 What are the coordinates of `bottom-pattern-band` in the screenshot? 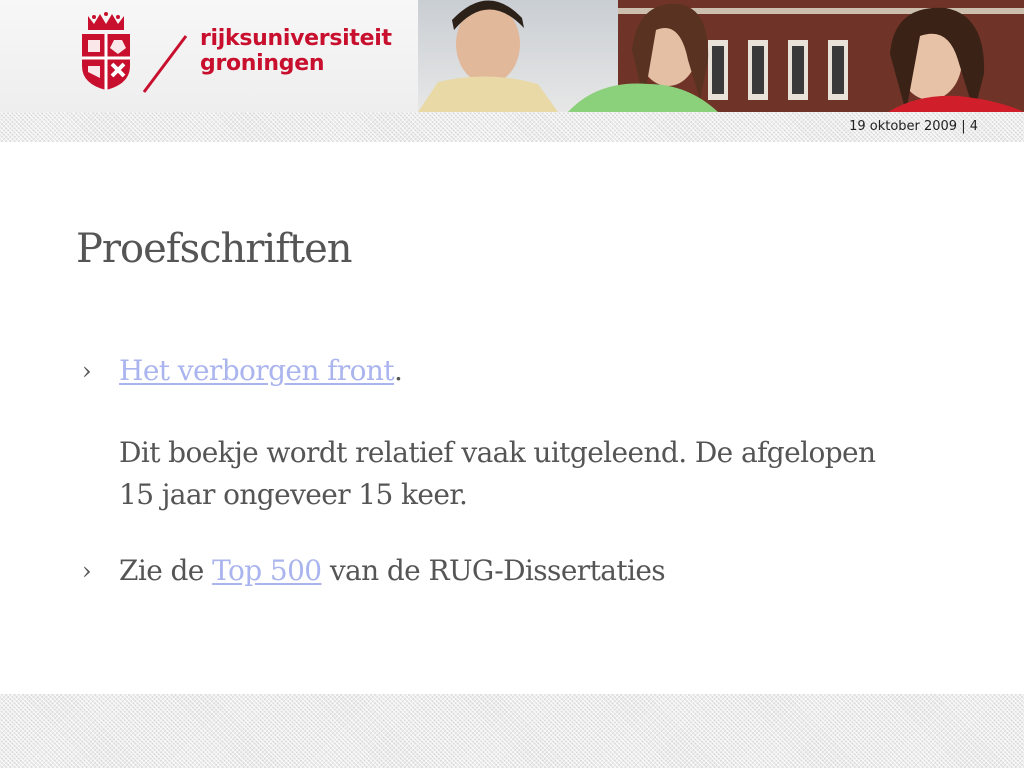 It's located at (512, 731).